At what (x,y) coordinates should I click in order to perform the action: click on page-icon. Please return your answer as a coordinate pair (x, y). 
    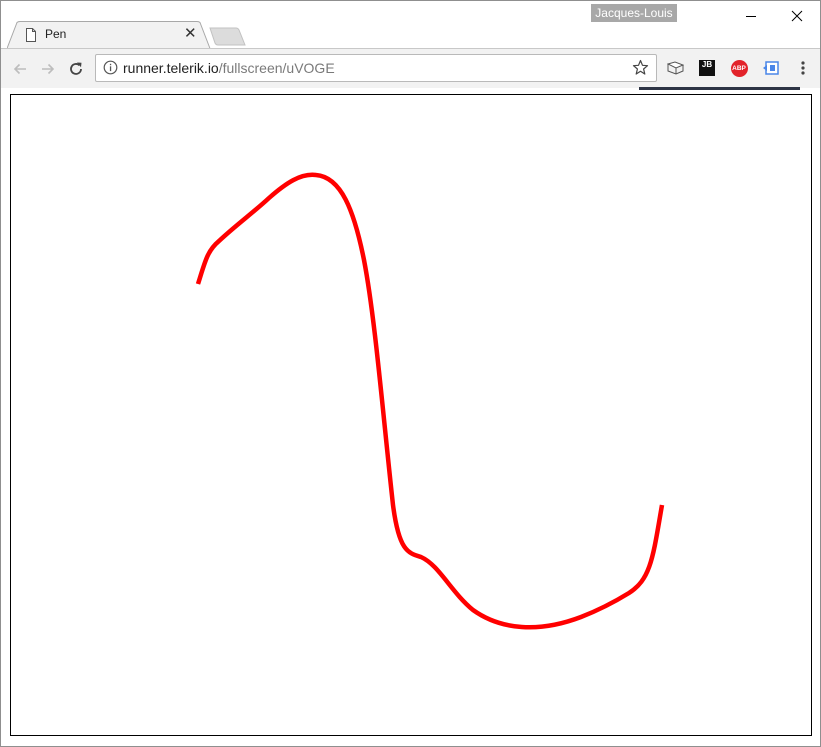
    Looking at the image, I should click on (31, 35).